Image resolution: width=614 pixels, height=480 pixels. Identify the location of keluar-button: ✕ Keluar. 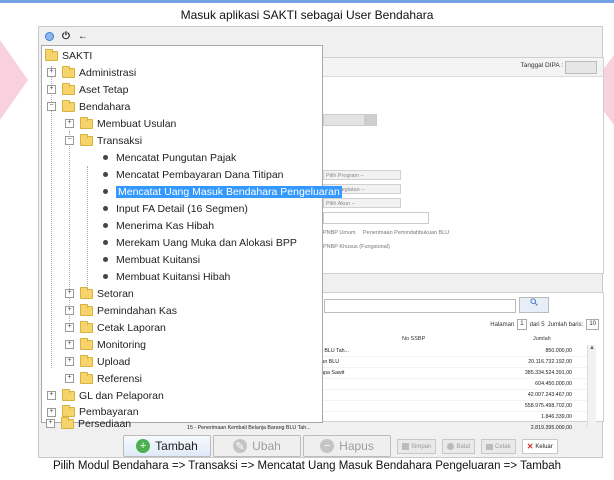
(539, 446).